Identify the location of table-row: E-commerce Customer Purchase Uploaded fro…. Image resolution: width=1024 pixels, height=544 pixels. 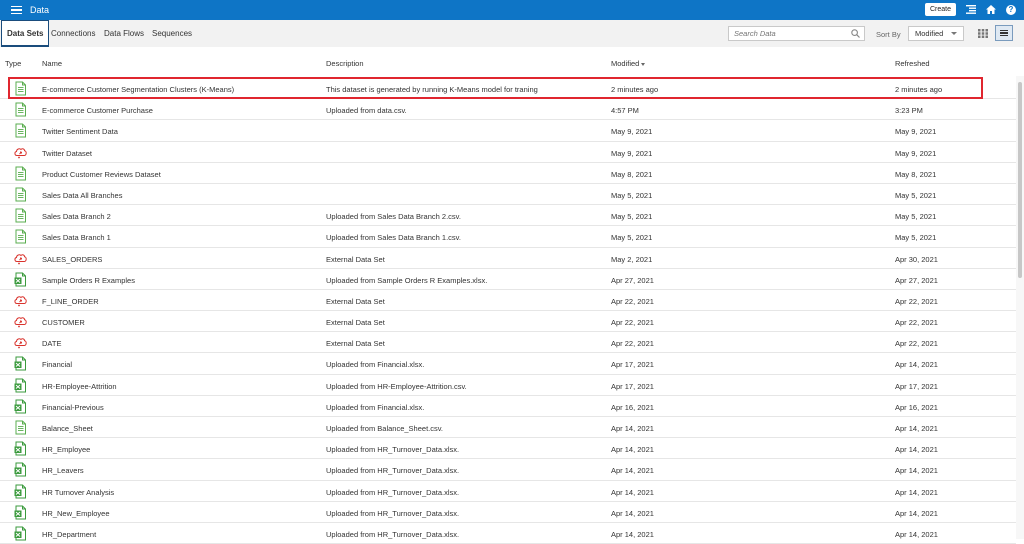
(508, 110).